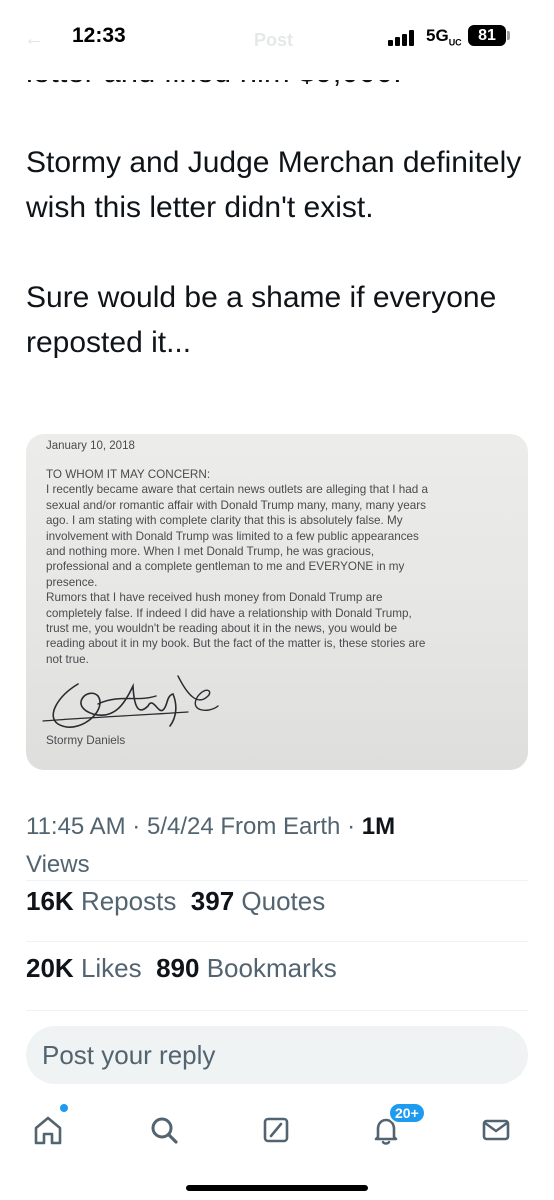  Describe the element at coordinates (101, 901) in the screenshot. I see `reposts-stat: 16K Reposts` at that location.